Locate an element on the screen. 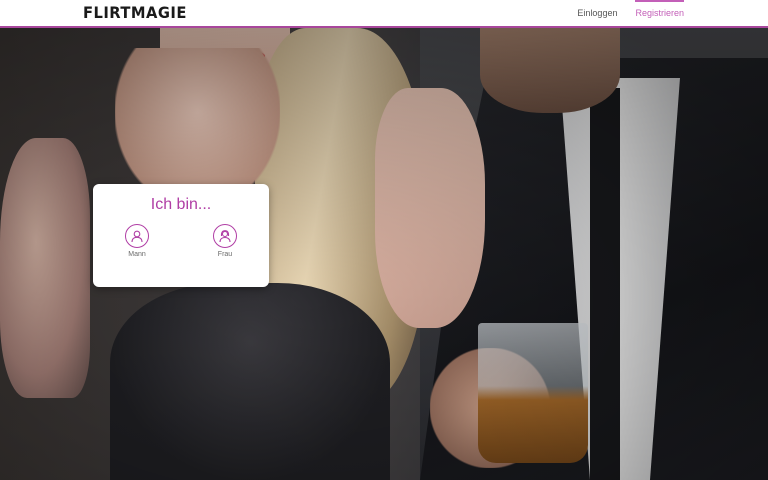 Image resolution: width=768 pixels, height=480 pixels. top-header: FLIRTMAGIE Einloggen Registrieren is located at coordinates (384, 14).